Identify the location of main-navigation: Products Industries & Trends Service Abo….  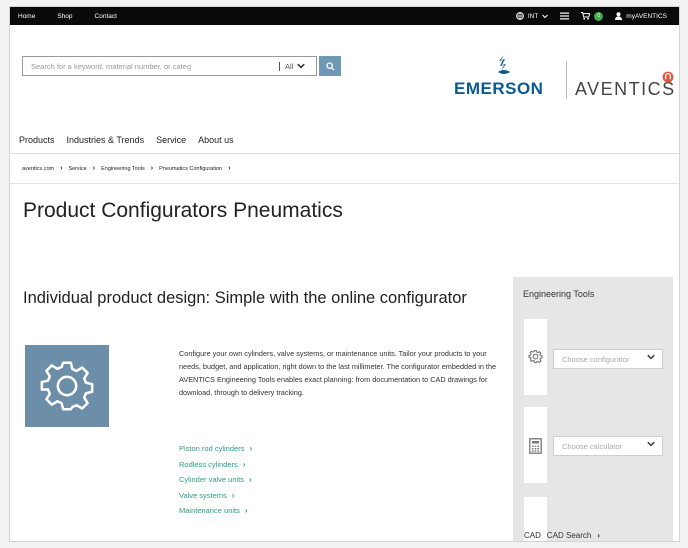
(126, 140).